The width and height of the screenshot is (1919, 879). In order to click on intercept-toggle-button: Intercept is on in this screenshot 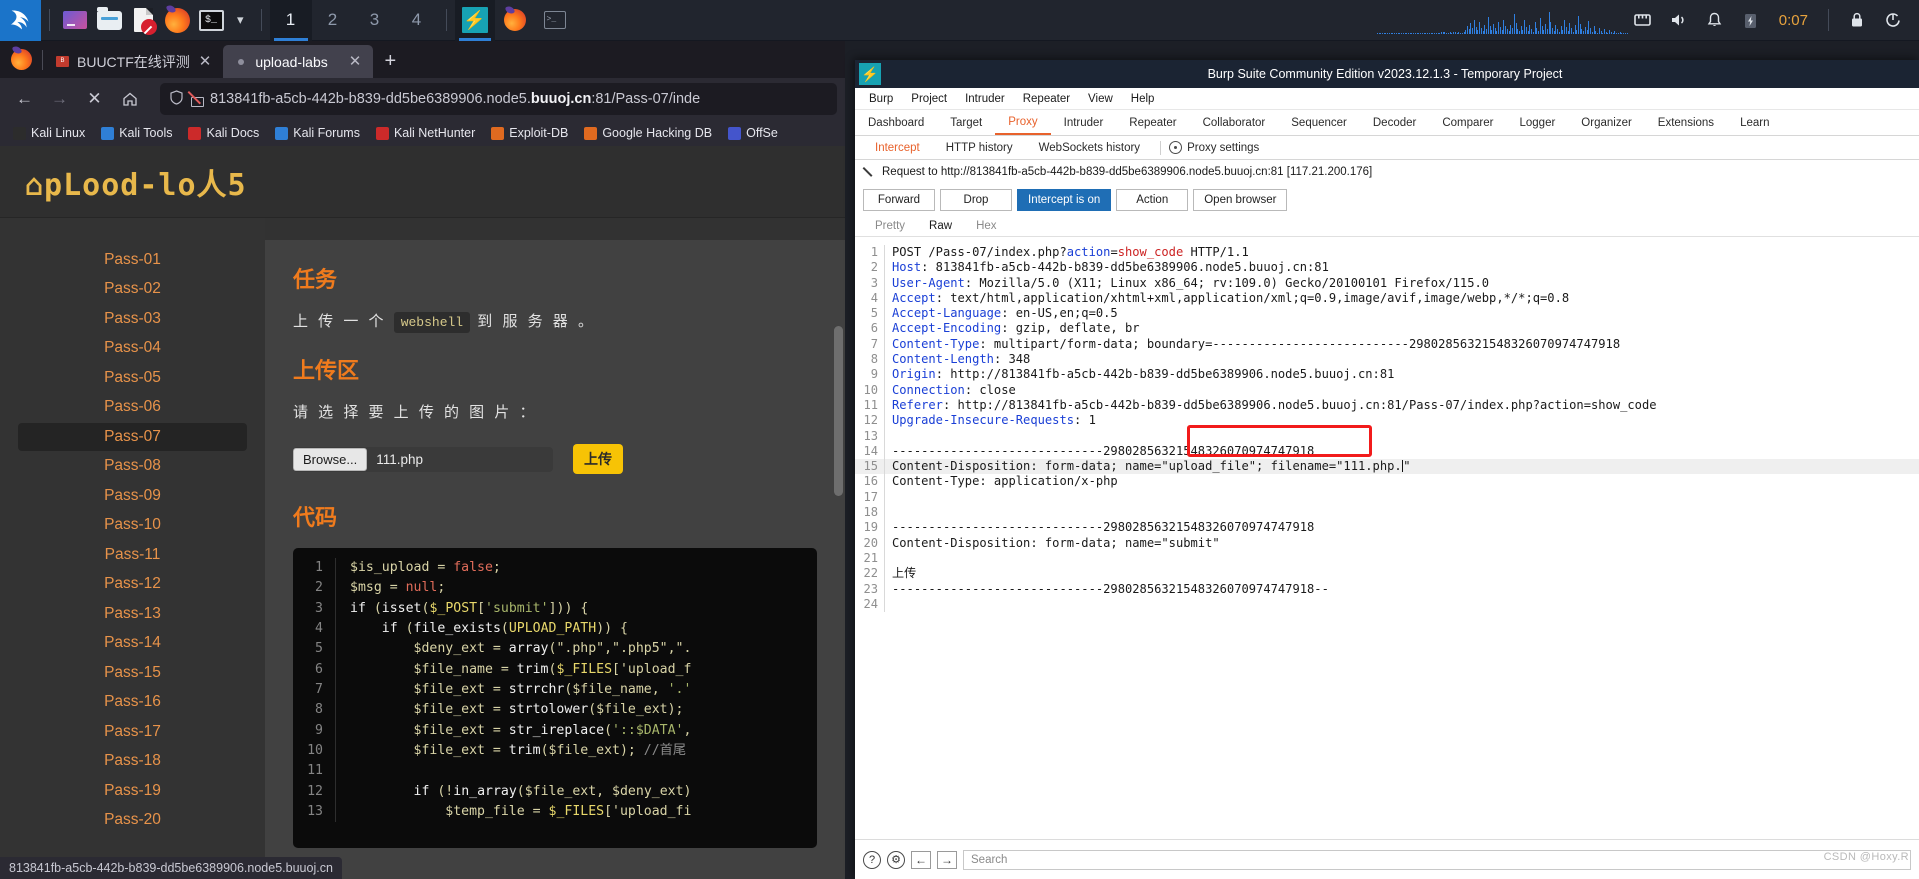, I will do `click(1064, 199)`.